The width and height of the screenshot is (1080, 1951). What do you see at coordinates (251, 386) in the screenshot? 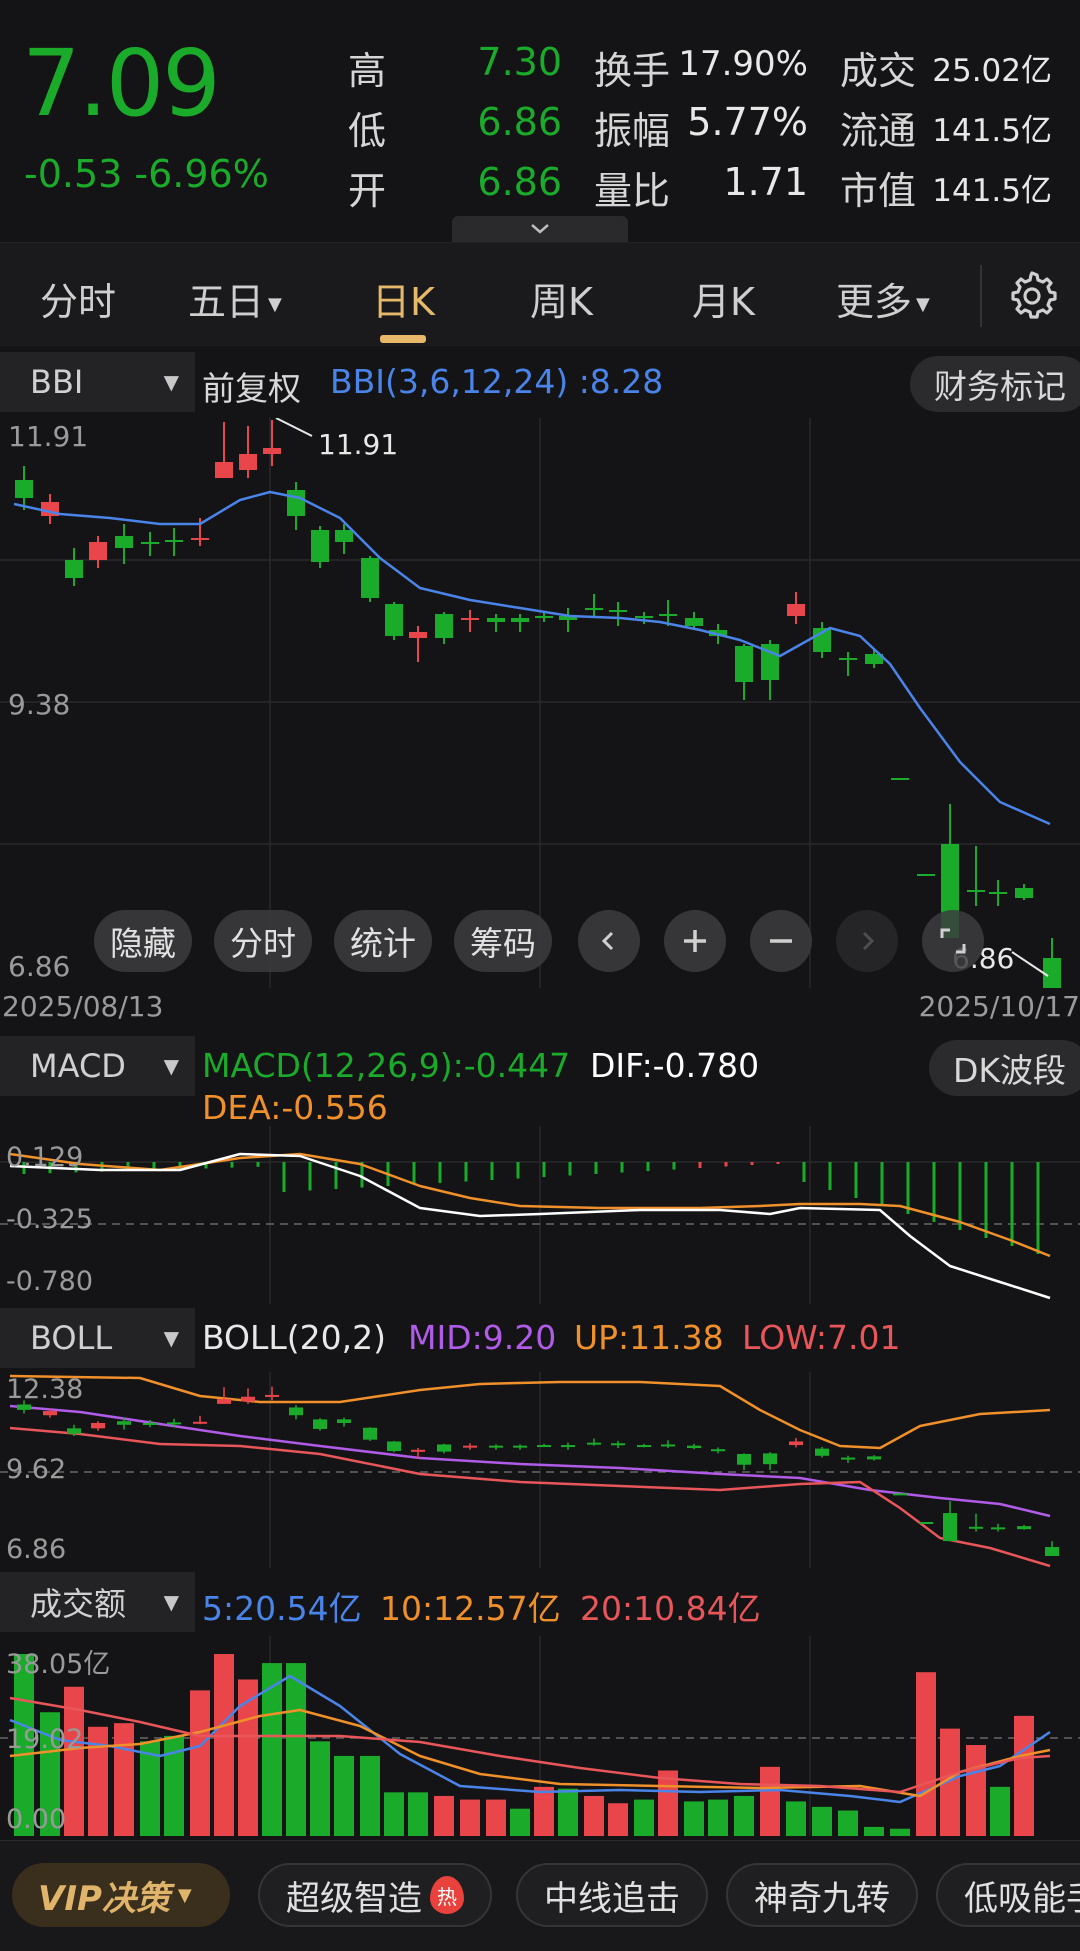
I see `adjust-mode: 前复权` at bounding box center [251, 386].